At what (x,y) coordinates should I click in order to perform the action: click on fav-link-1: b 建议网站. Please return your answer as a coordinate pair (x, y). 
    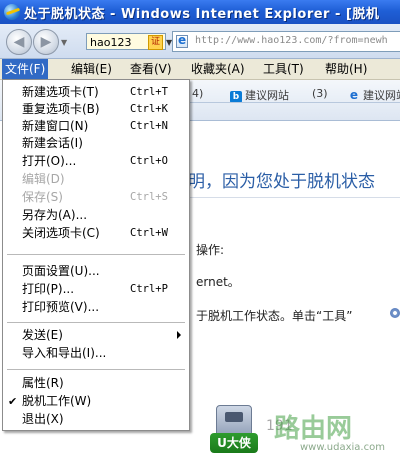
    Looking at the image, I should click on (259, 95).